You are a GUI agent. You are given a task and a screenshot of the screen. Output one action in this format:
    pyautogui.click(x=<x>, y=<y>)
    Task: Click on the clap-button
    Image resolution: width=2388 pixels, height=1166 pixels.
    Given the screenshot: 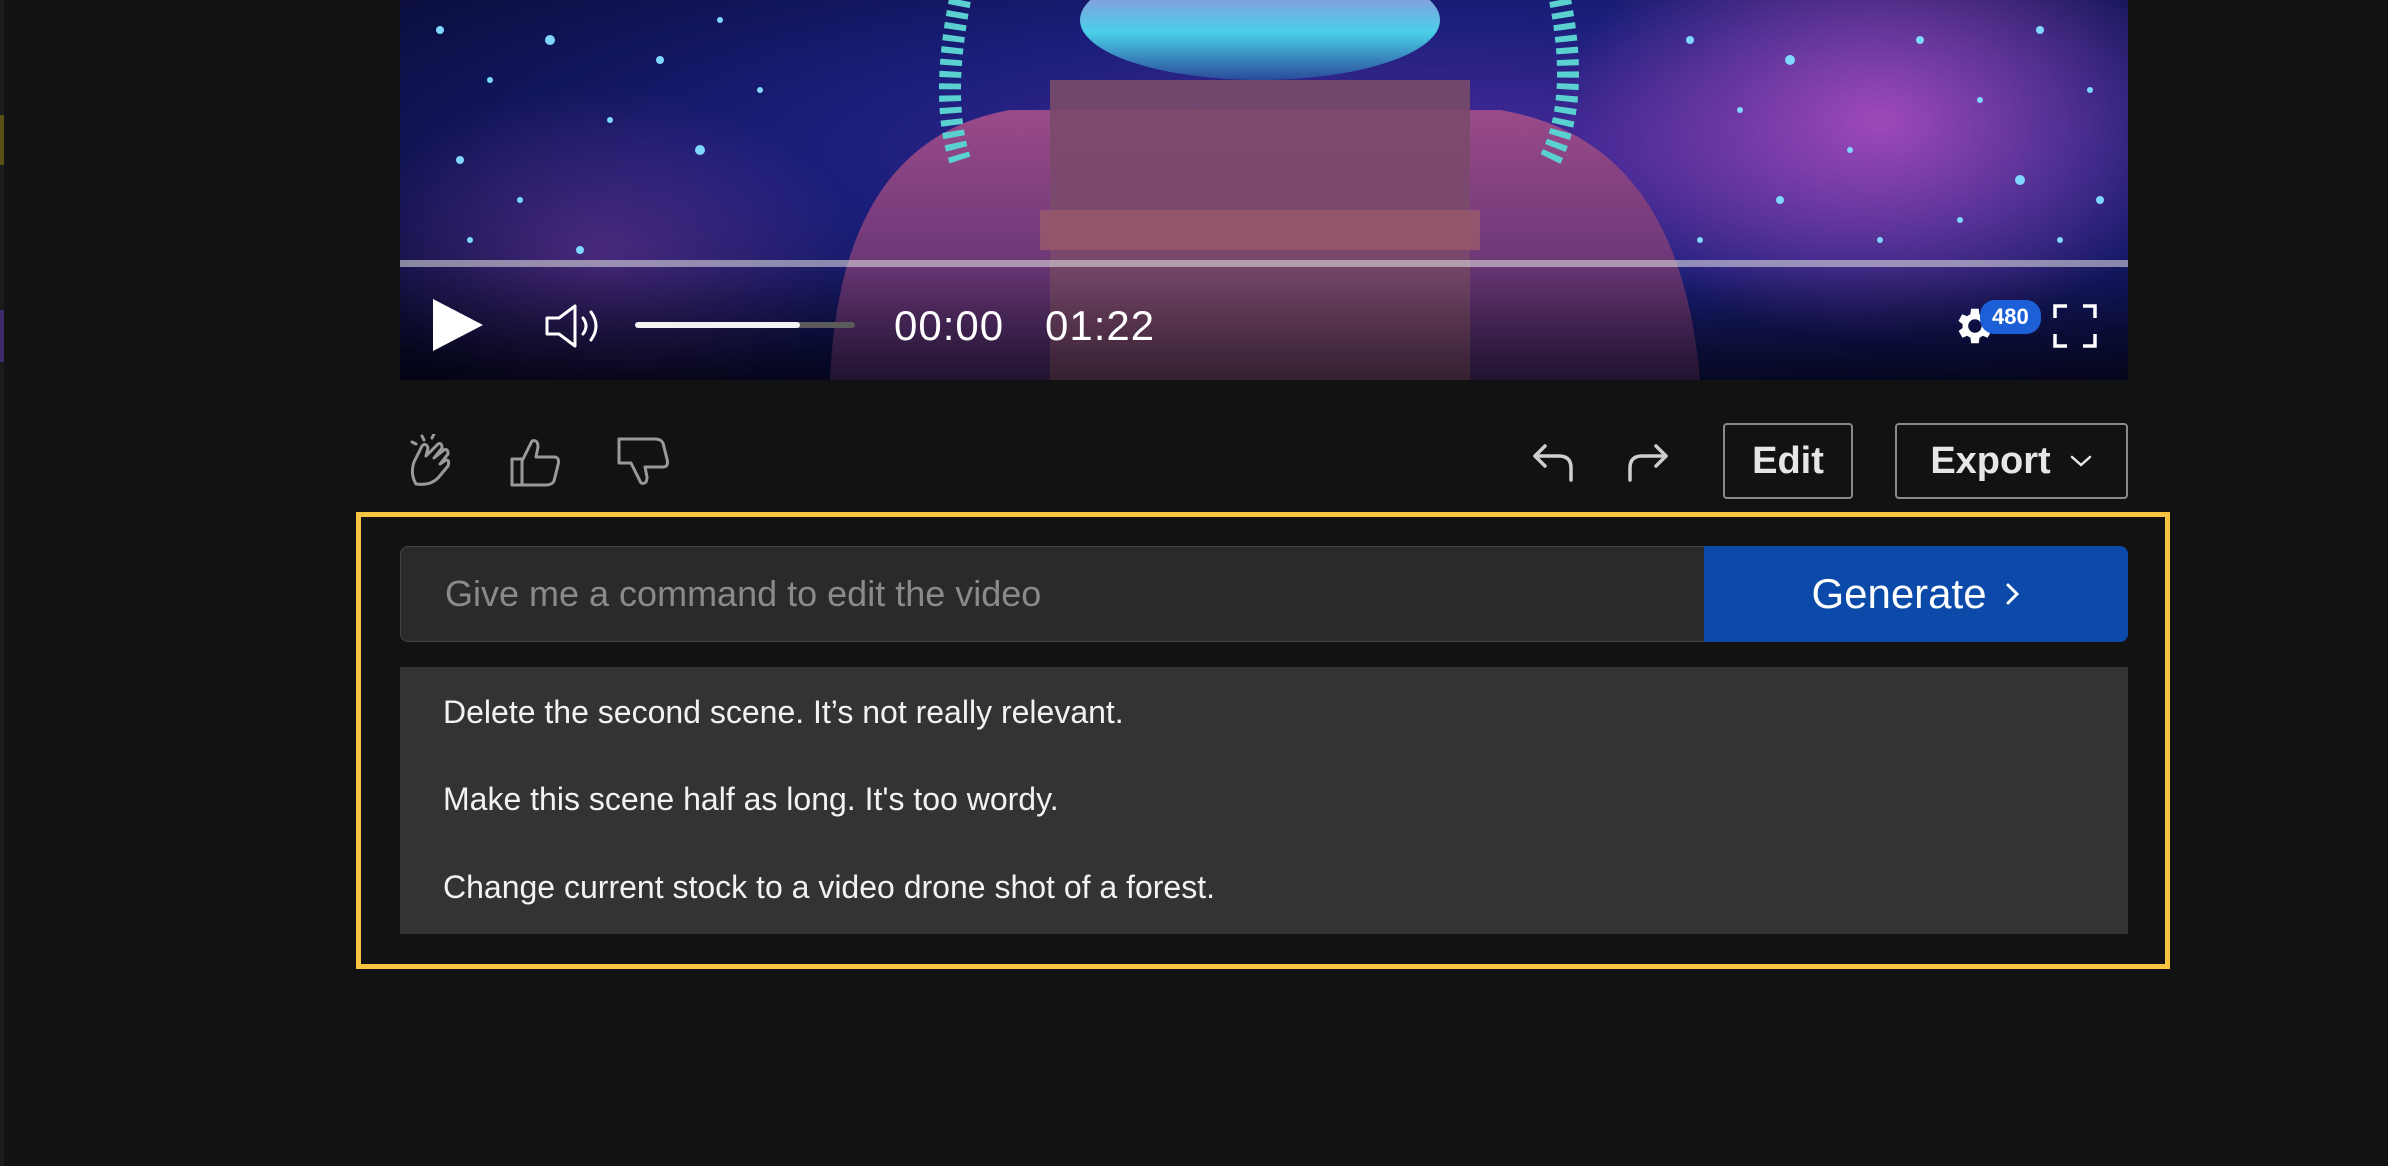 What is the action you would take?
    pyautogui.click(x=432, y=462)
    